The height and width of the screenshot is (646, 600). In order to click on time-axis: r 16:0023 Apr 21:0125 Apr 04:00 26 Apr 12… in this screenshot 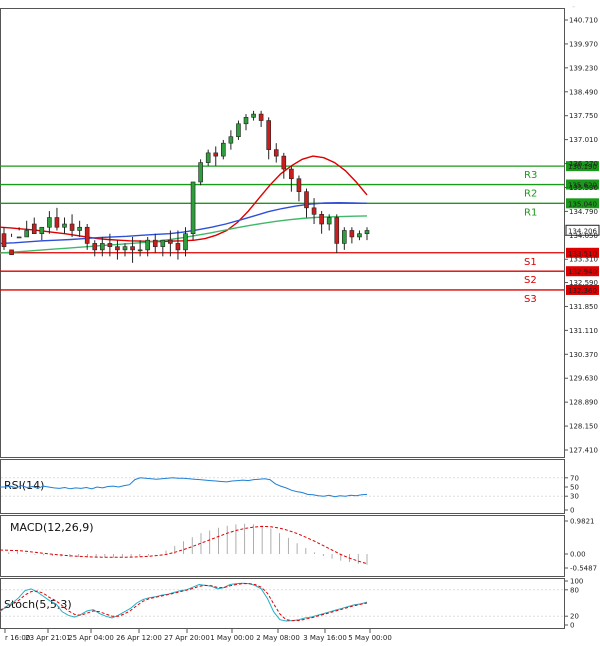, I will do `click(198, 635)`.